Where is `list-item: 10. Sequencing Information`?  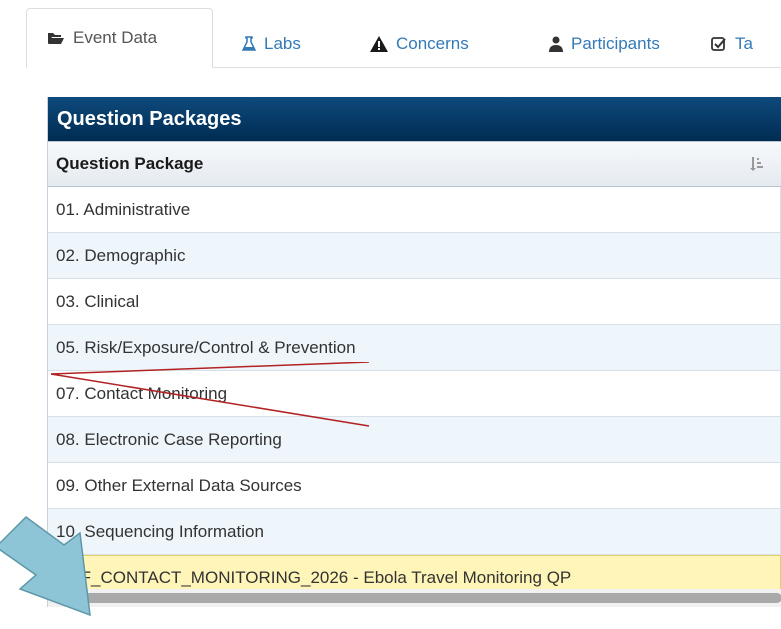 list-item: 10. Sequencing Information is located at coordinates (414, 532).